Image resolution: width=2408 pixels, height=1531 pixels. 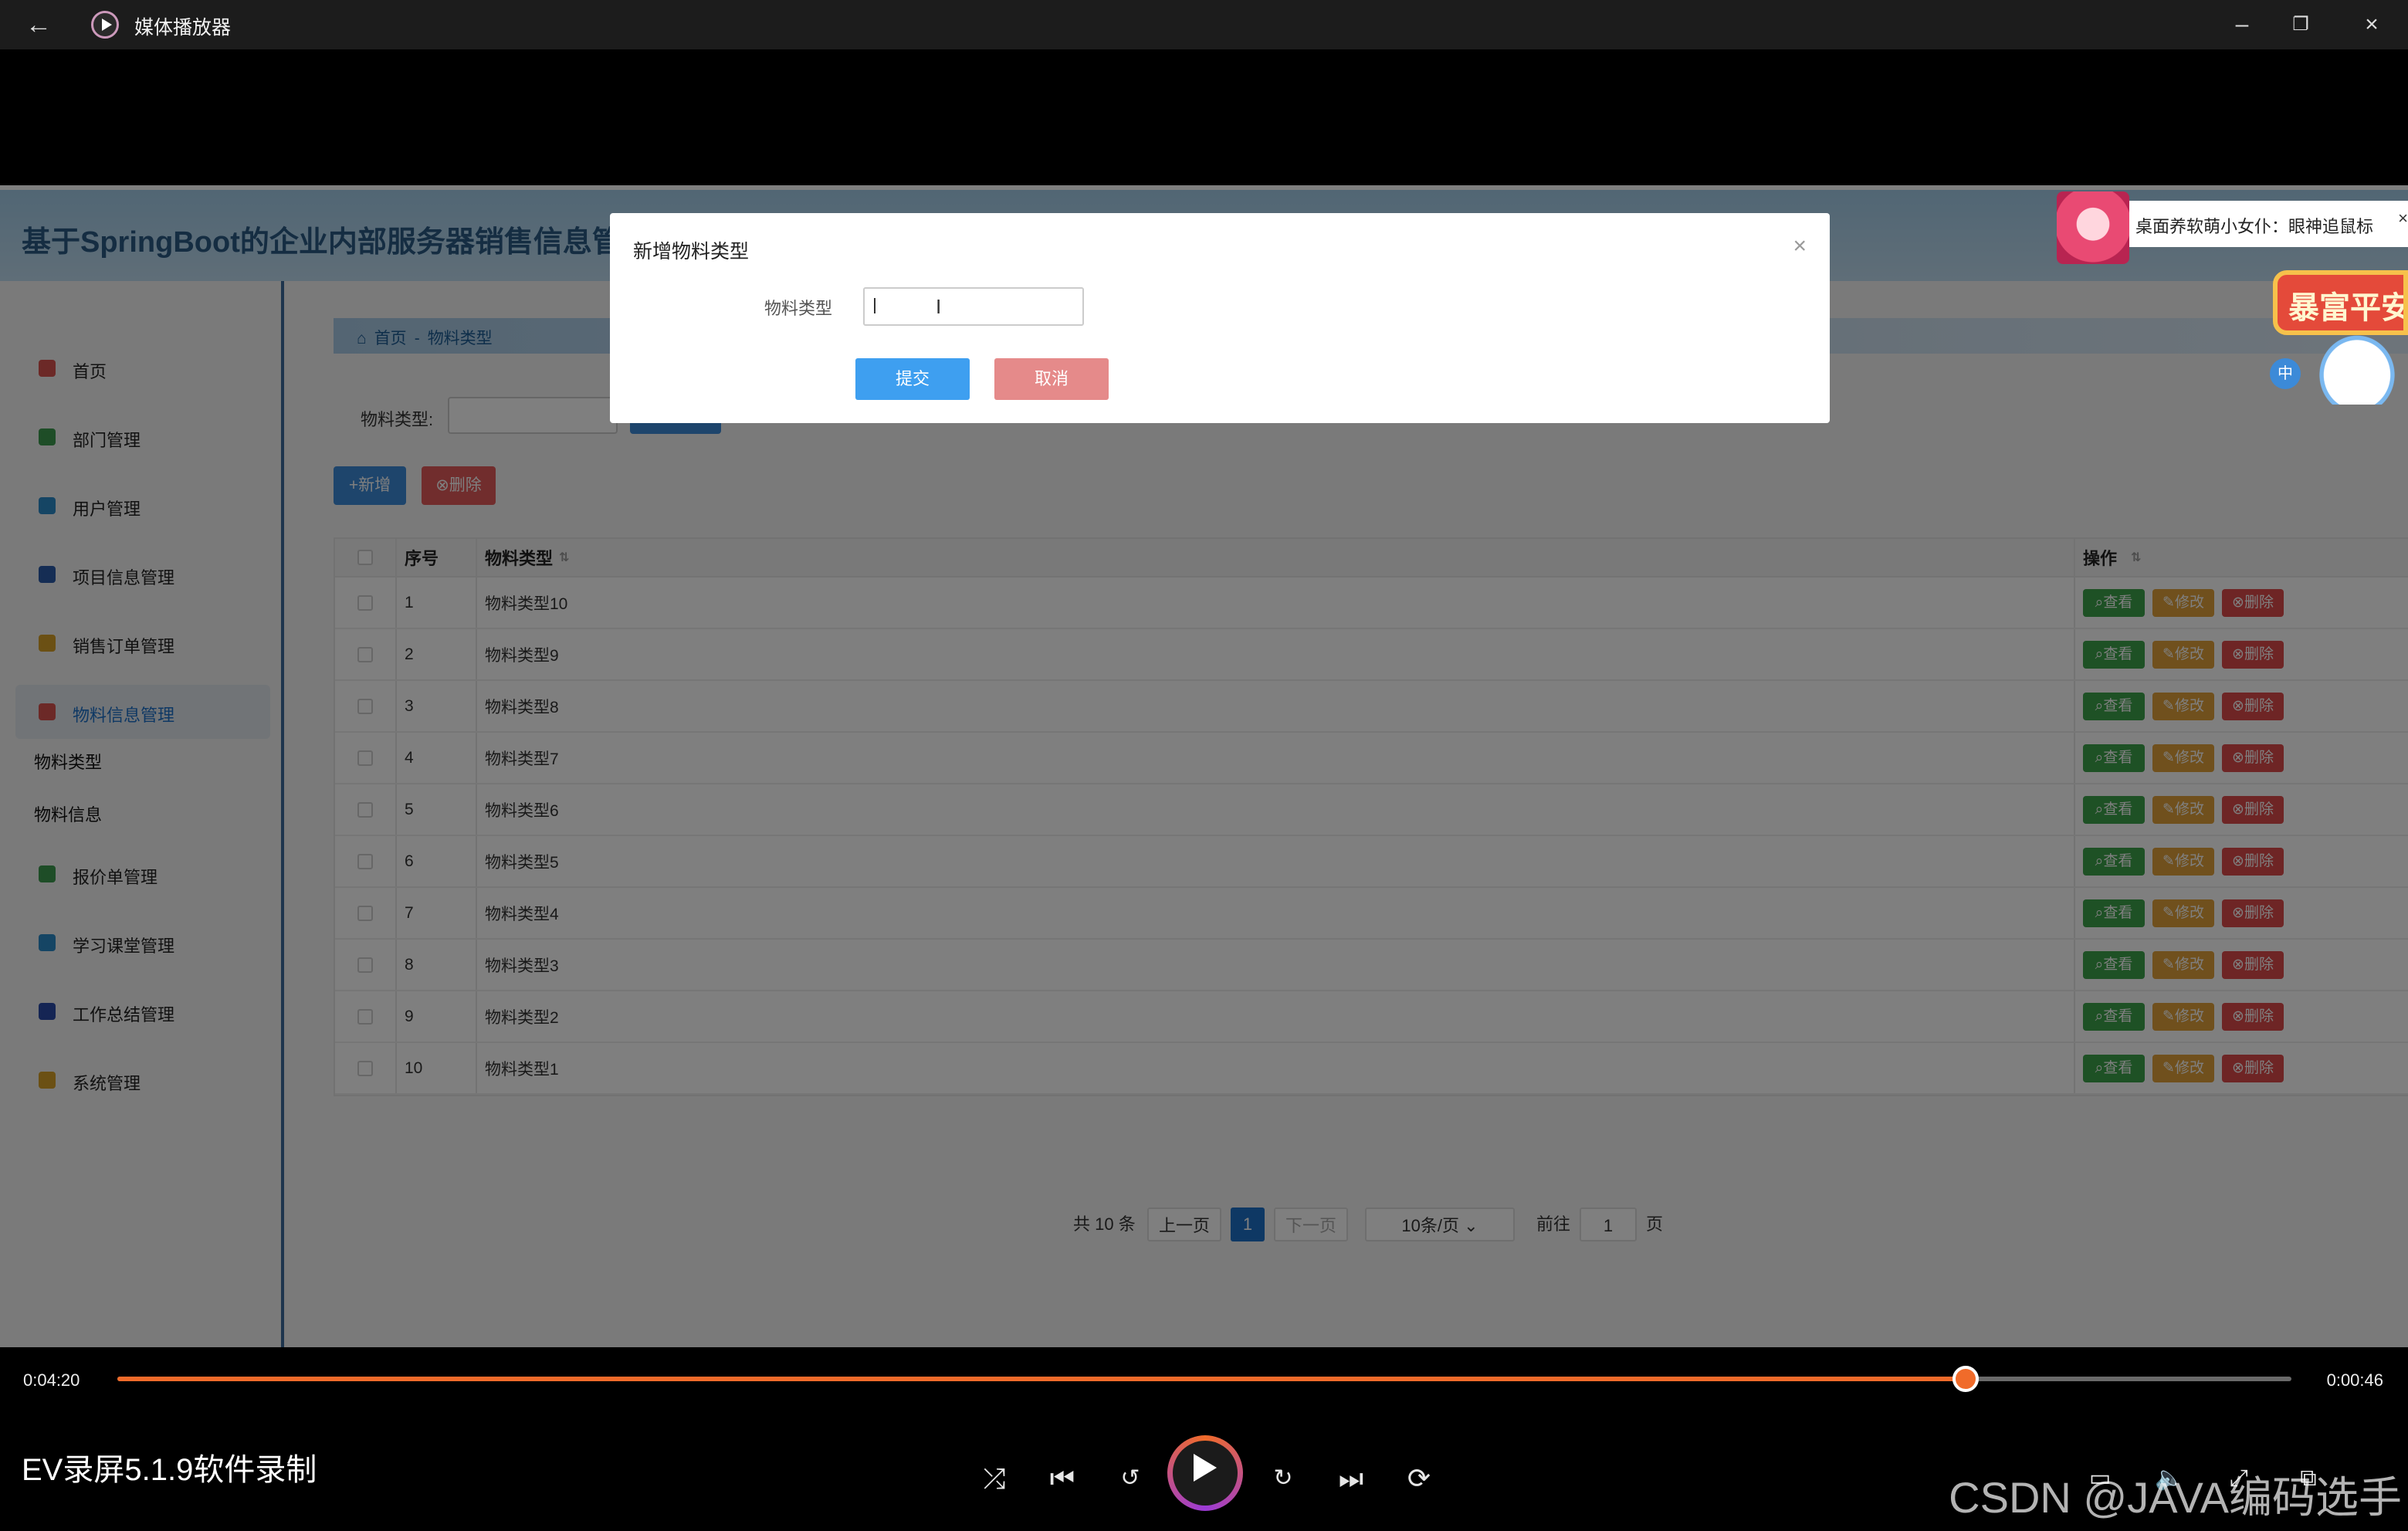 What do you see at coordinates (1248, 1224) in the screenshot?
I see `page-1-button: 1` at bounding box center [1248, 1224].